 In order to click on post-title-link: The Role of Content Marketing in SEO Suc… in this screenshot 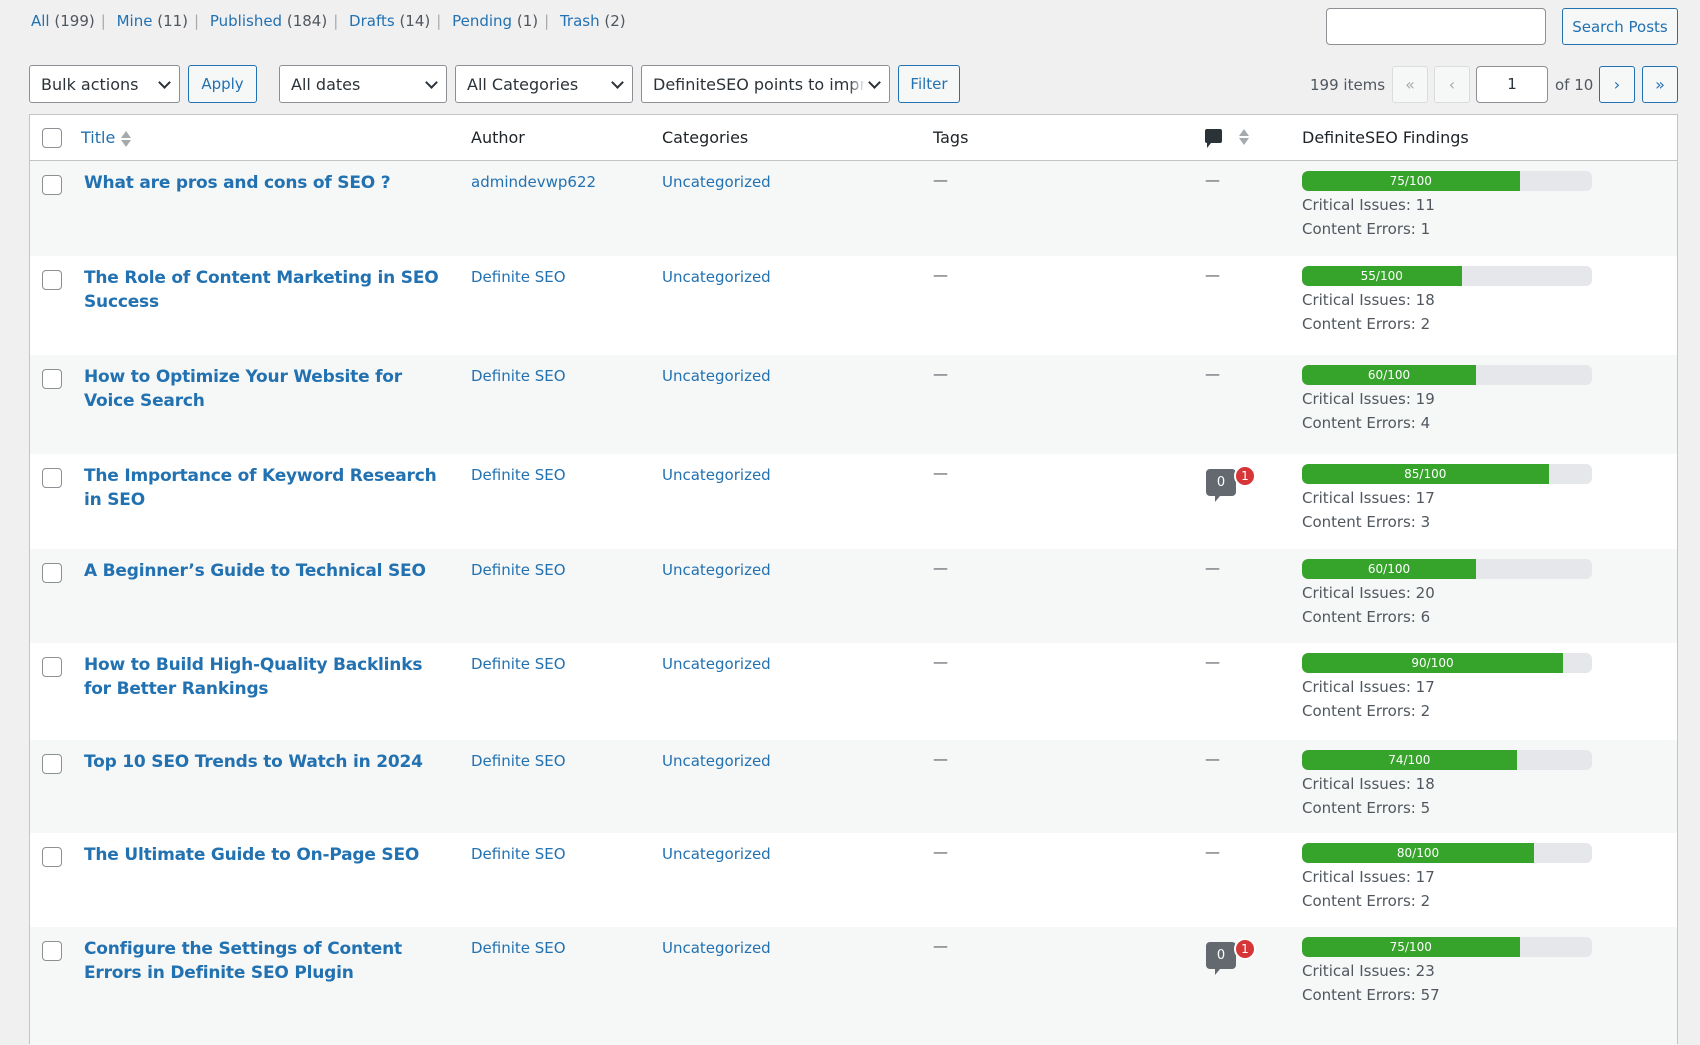, I will do `click(264, 290)`.